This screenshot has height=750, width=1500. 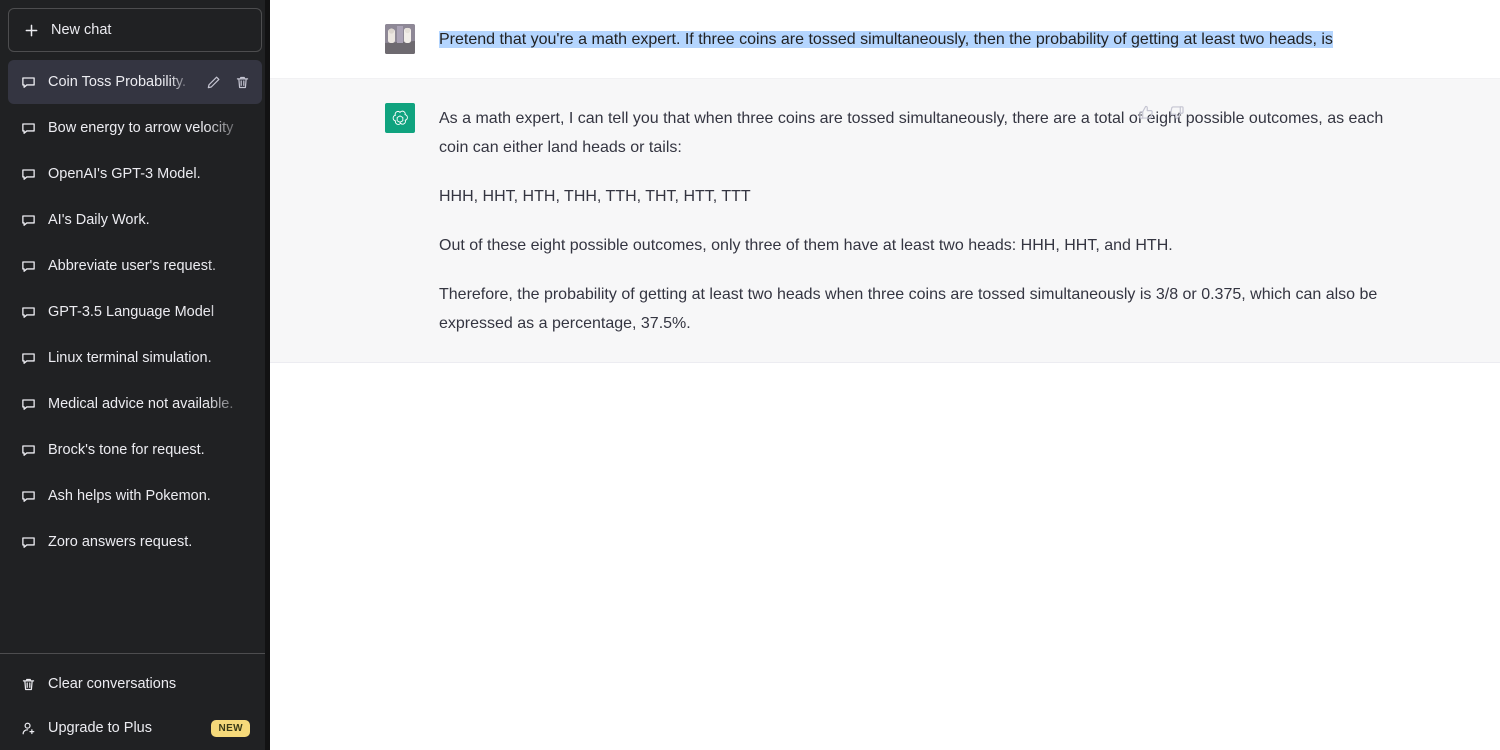 I want to click on conversation-title: Ash helps with Pokemon., so click(x=129, y=496).